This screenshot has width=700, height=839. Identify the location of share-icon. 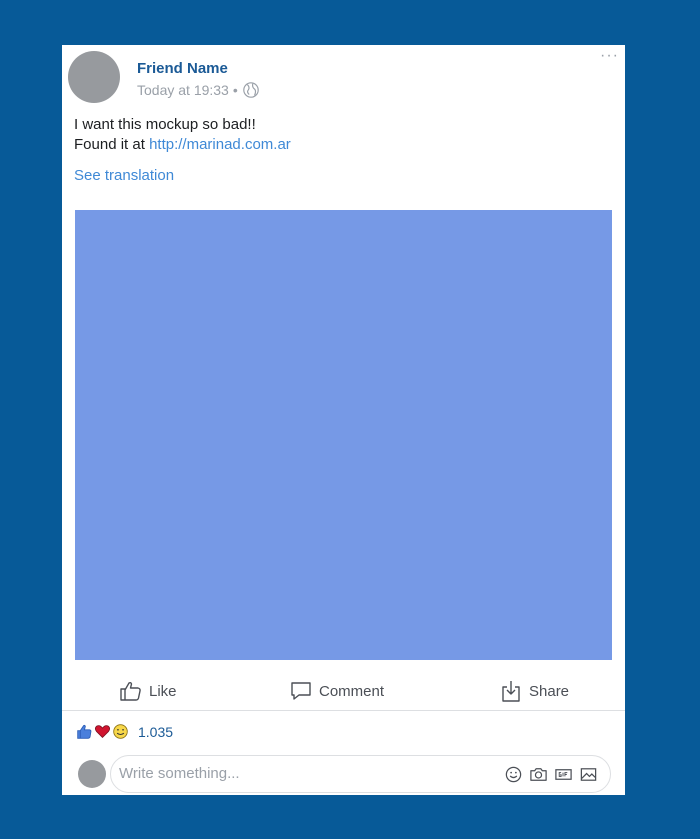
(511, 691).